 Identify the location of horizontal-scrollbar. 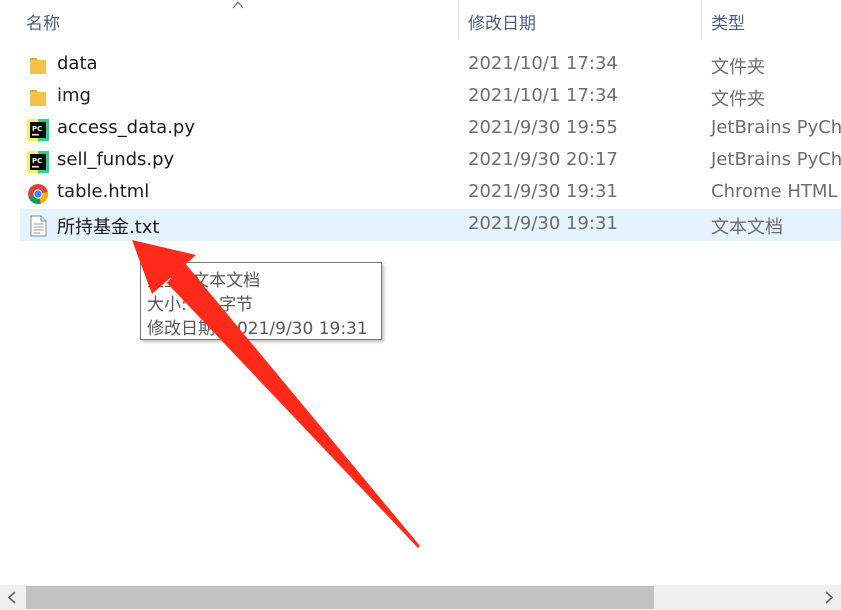
(420, 597).